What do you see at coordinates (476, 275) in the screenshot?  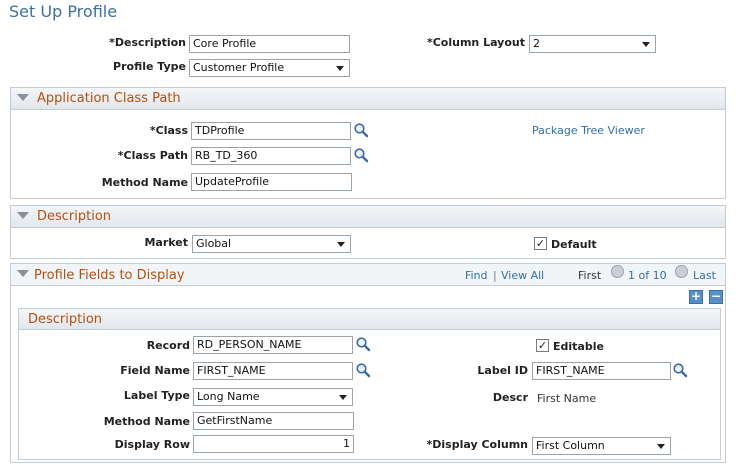 I see `find-link: Find` at bounding box center [476, 275].